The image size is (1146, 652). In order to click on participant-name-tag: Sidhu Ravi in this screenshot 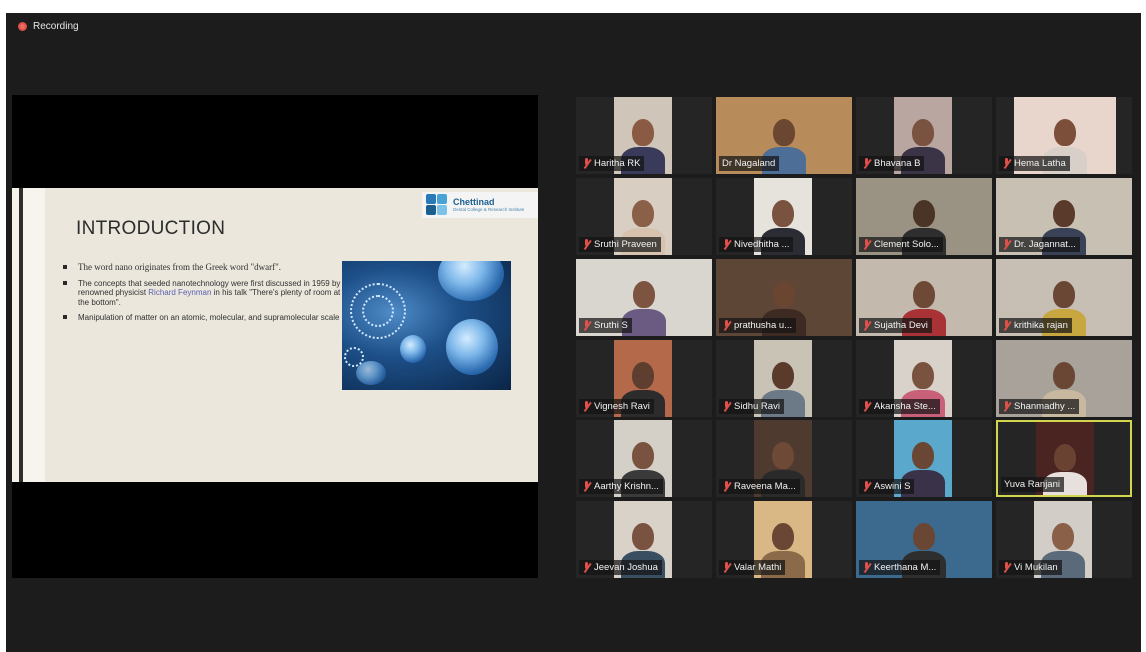, I will do `click(751, 406)`.